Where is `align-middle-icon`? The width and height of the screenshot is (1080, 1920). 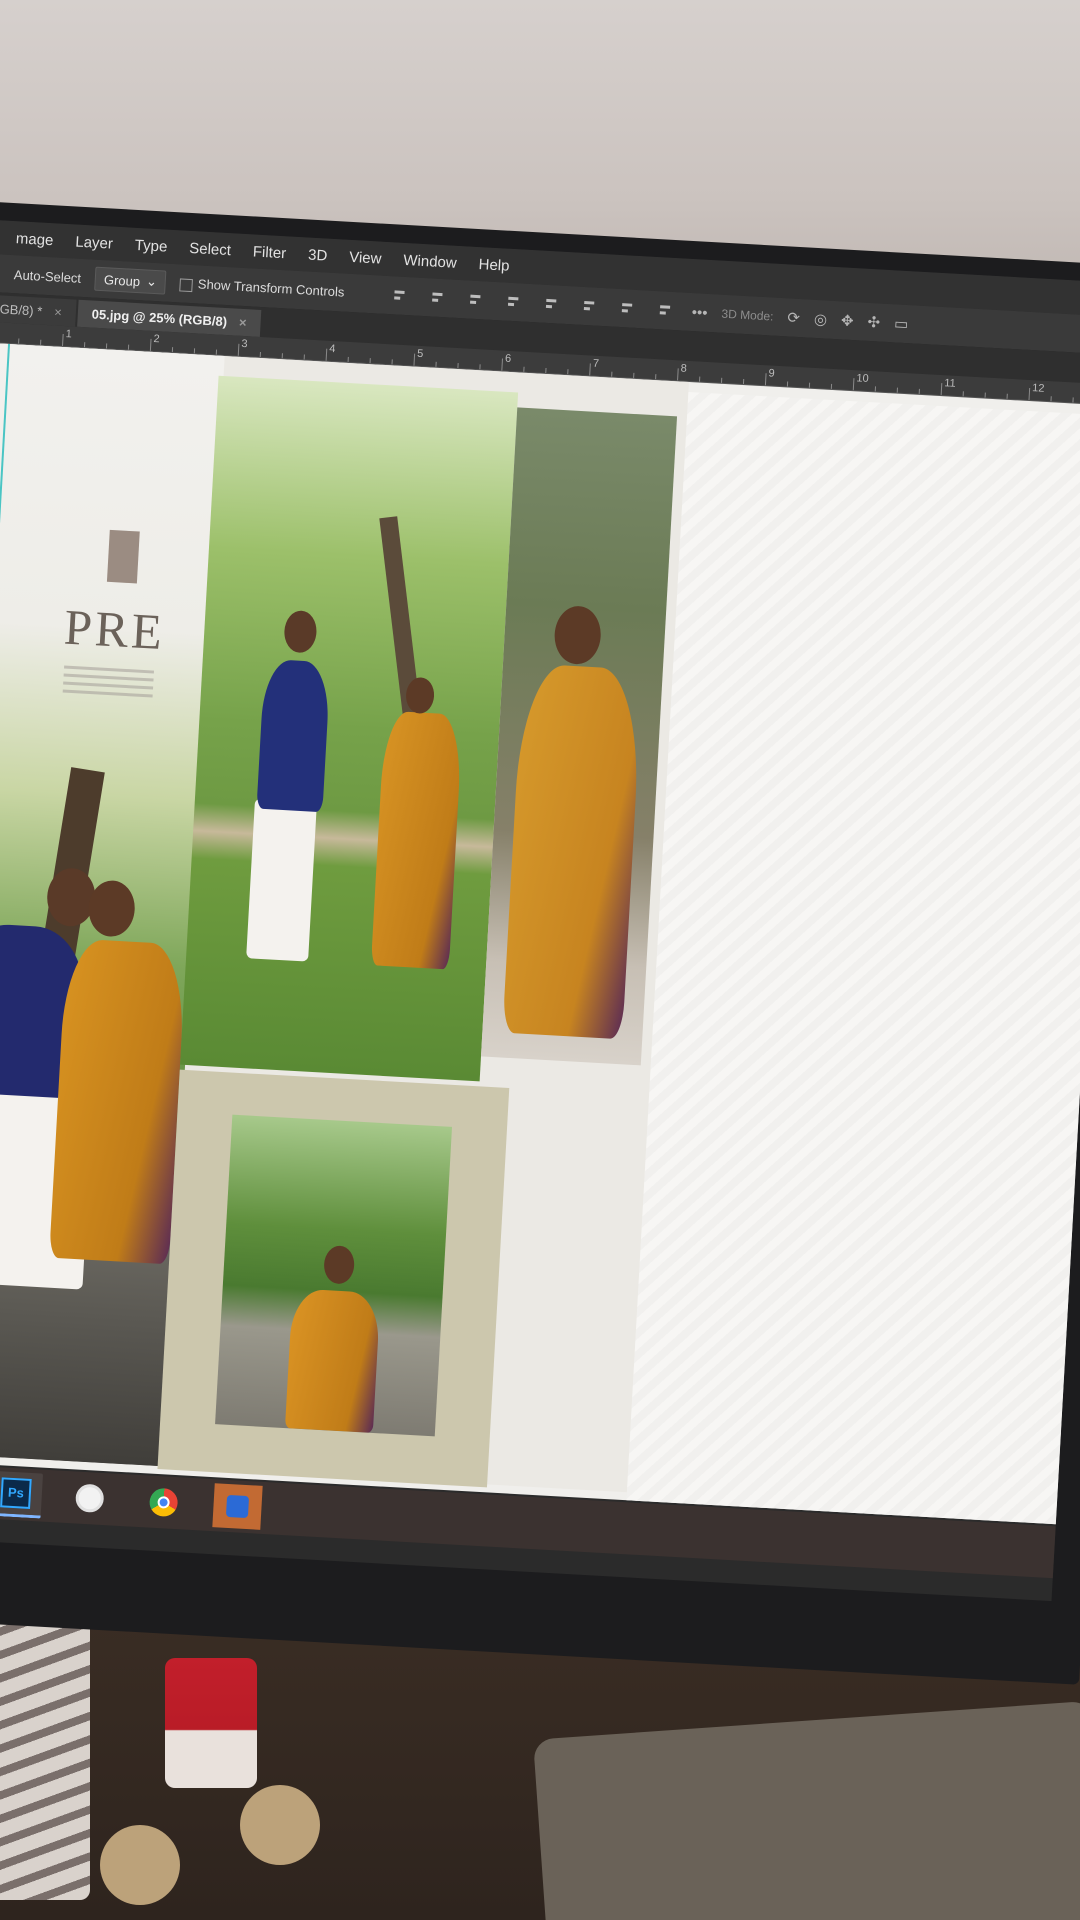
align-middle-icon is located at coordinates (590, 306).